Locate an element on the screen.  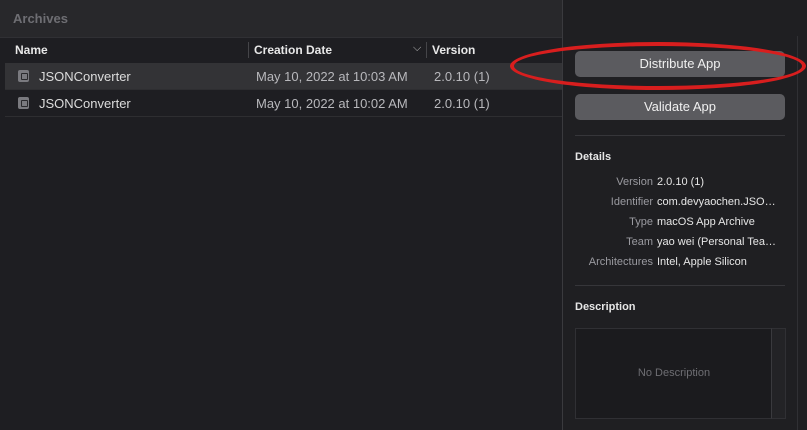
detail-key-type: Type is located at coordinates (641, 222).